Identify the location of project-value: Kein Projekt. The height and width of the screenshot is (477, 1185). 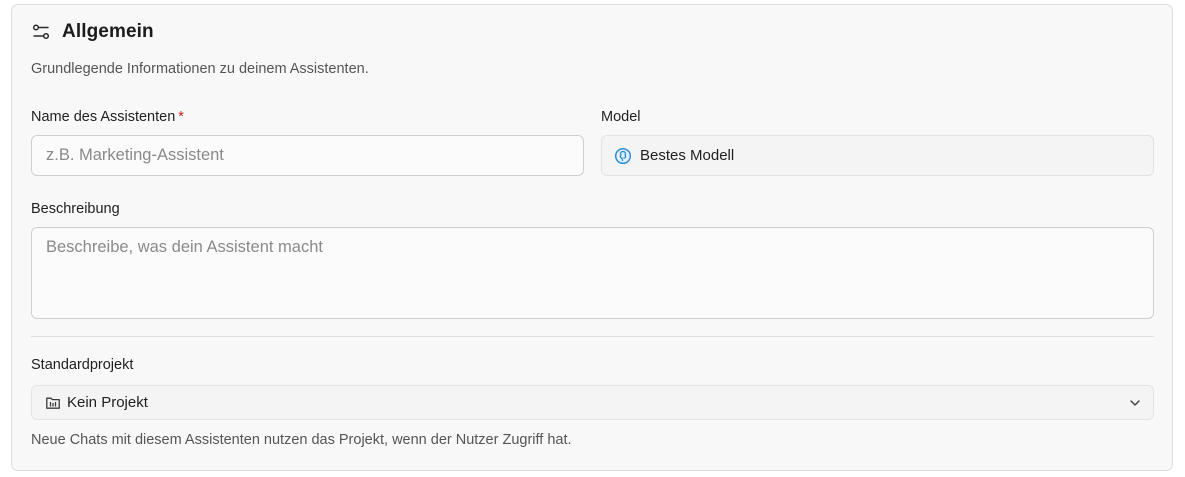
(107, 402).